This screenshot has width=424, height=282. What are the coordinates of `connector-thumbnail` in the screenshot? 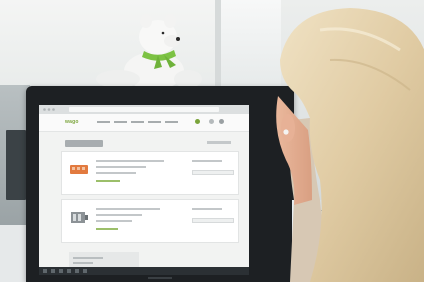 It's located at (79, 217).